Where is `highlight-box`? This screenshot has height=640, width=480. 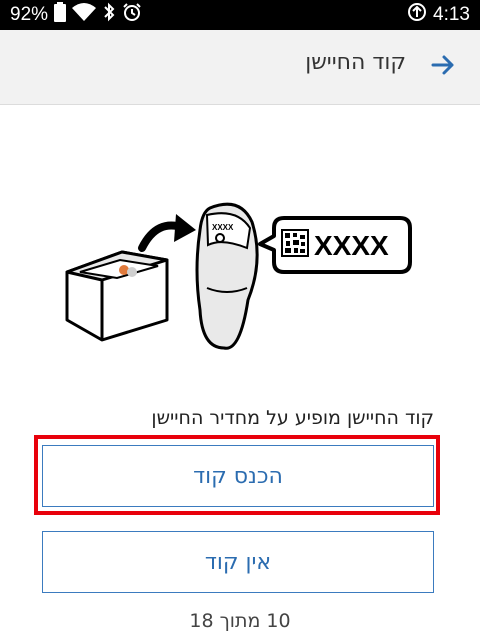
highlight-box is located at coordinates (237, 475).